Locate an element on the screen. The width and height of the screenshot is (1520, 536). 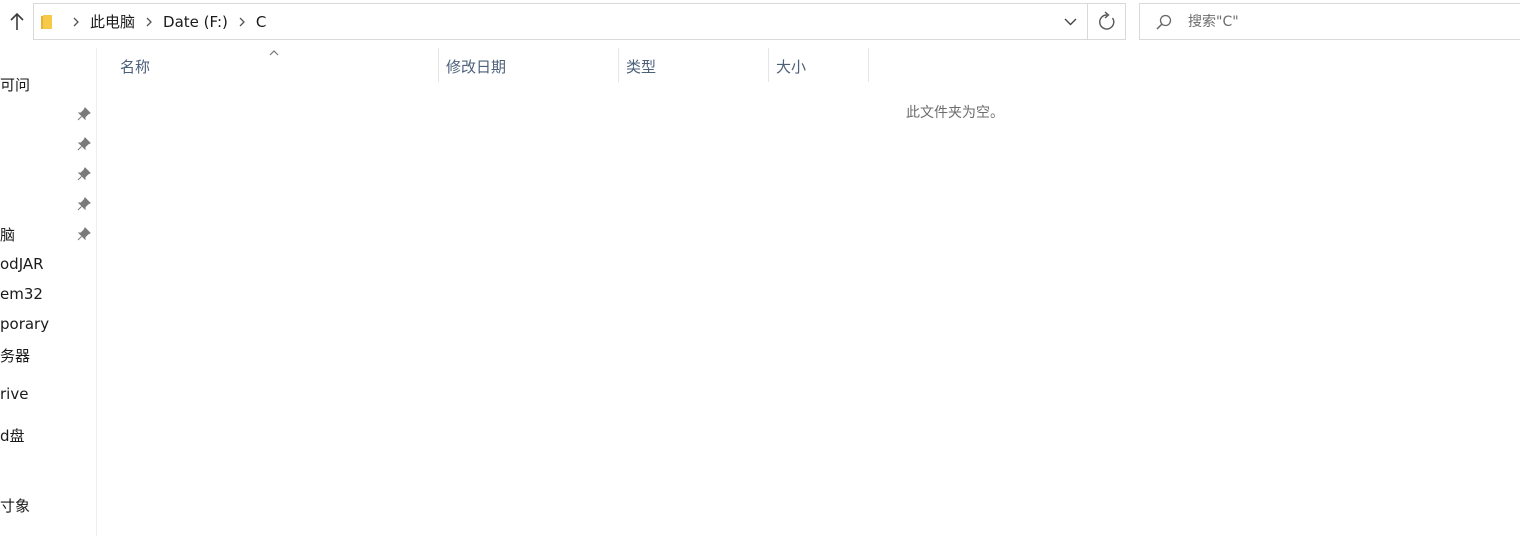
sidebar-item-label: rive is located at coordinates (14, 394).